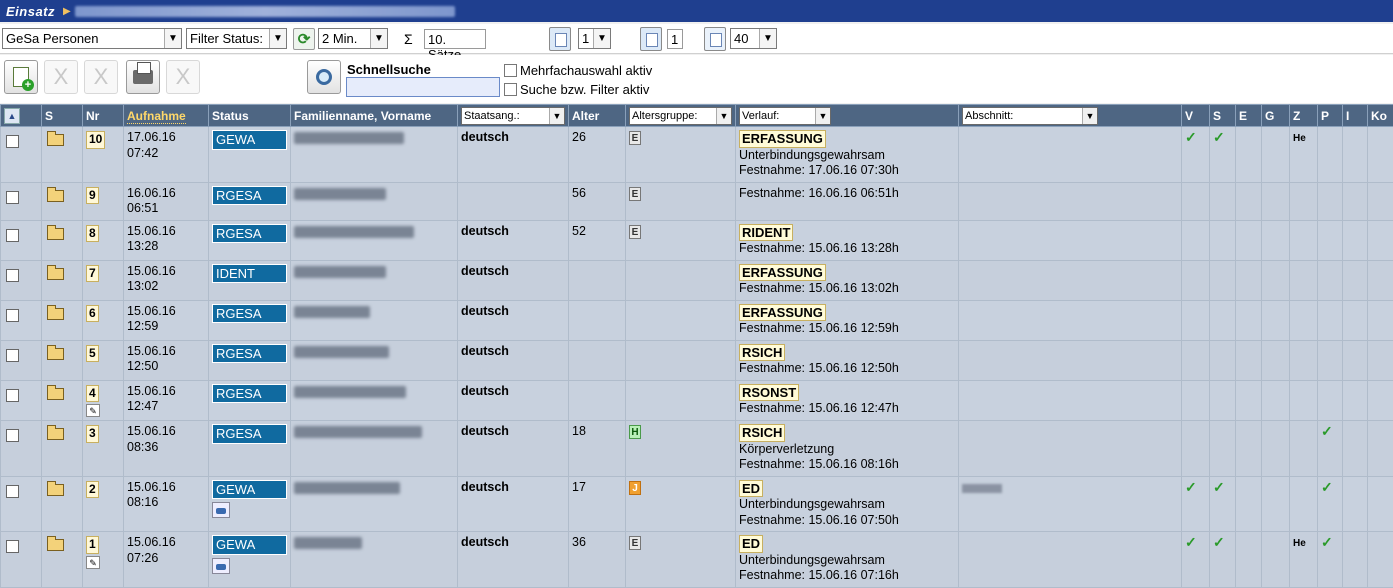 This screenshot has width=1393, height=588. I want to click on v-check-icon: ✓, so click(1191, 137).